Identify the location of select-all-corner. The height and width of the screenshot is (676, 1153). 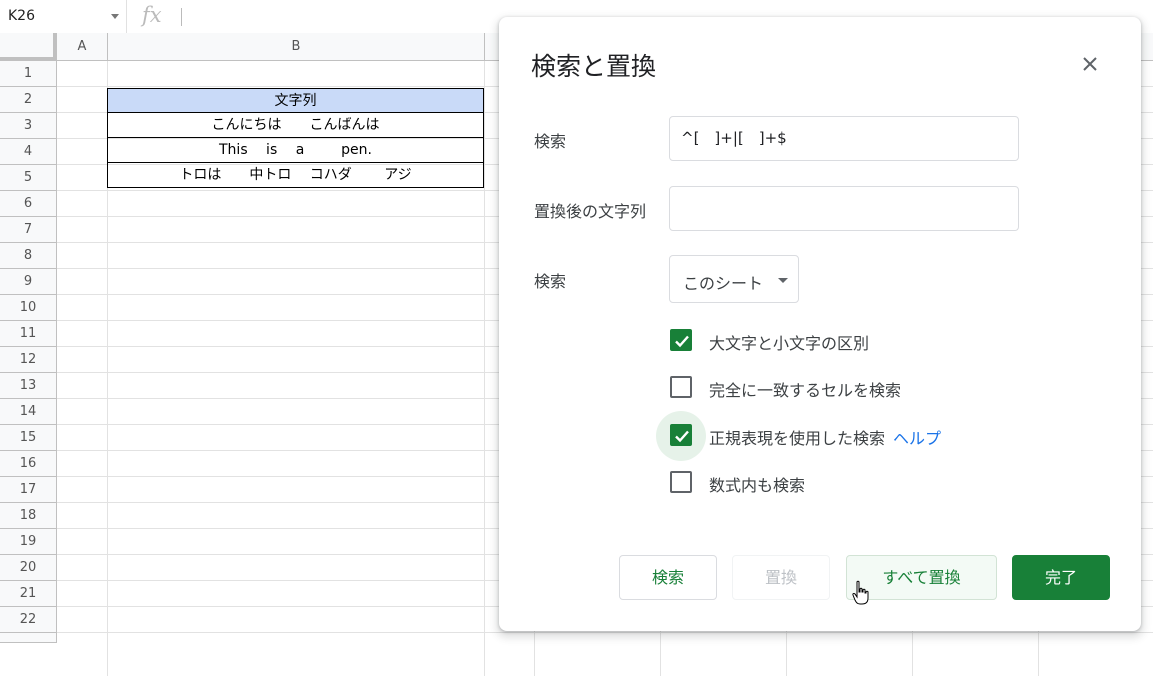
(28, 47).